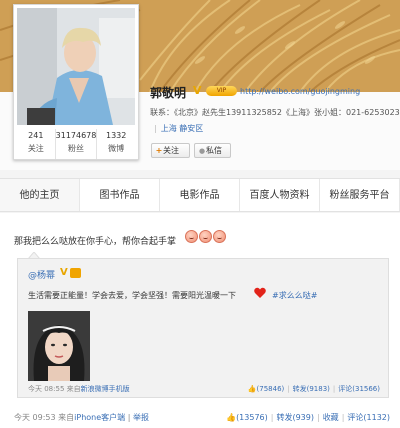  What do you see at coordinates (360, 195) in the screenshot?
I see `tab-fan-services: 粉丝服务平台` at bounding box center [360, 195].